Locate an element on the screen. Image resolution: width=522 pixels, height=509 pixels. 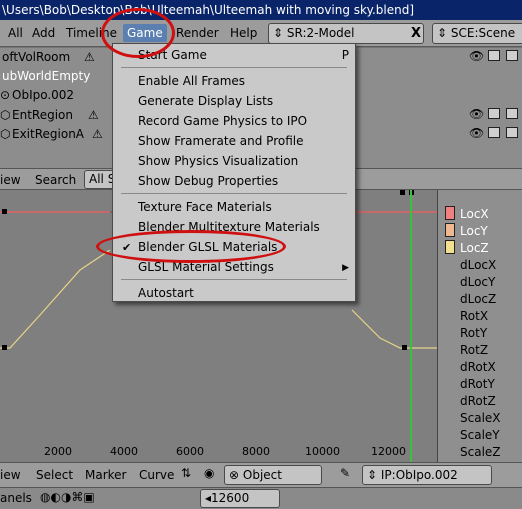
lock-icon: ⇅ is located at coordinates (186, 473).